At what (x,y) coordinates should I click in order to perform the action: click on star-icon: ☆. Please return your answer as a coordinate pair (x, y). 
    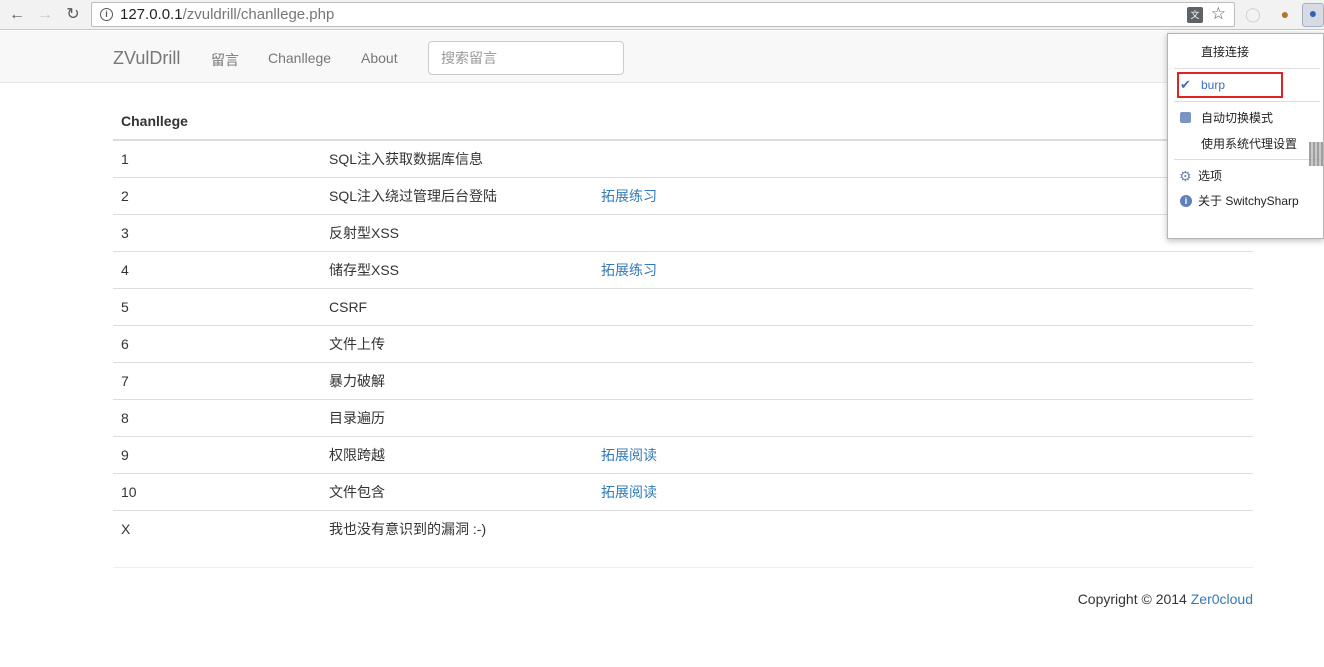
    Looking at the image, I should click on (1218, 14).